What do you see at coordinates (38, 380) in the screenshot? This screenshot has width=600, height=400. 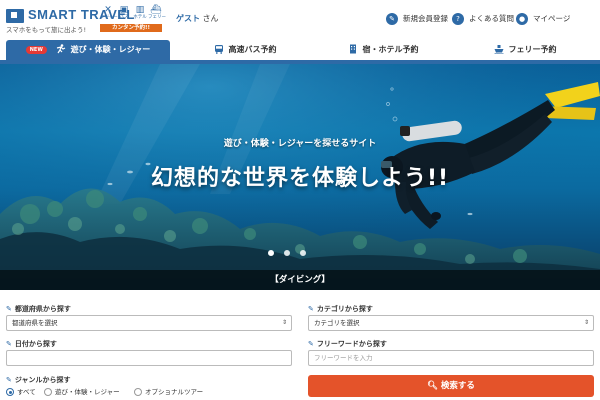 I see `genre-label: ✎ ジャンルから探す` at bounding box center [38, 380].